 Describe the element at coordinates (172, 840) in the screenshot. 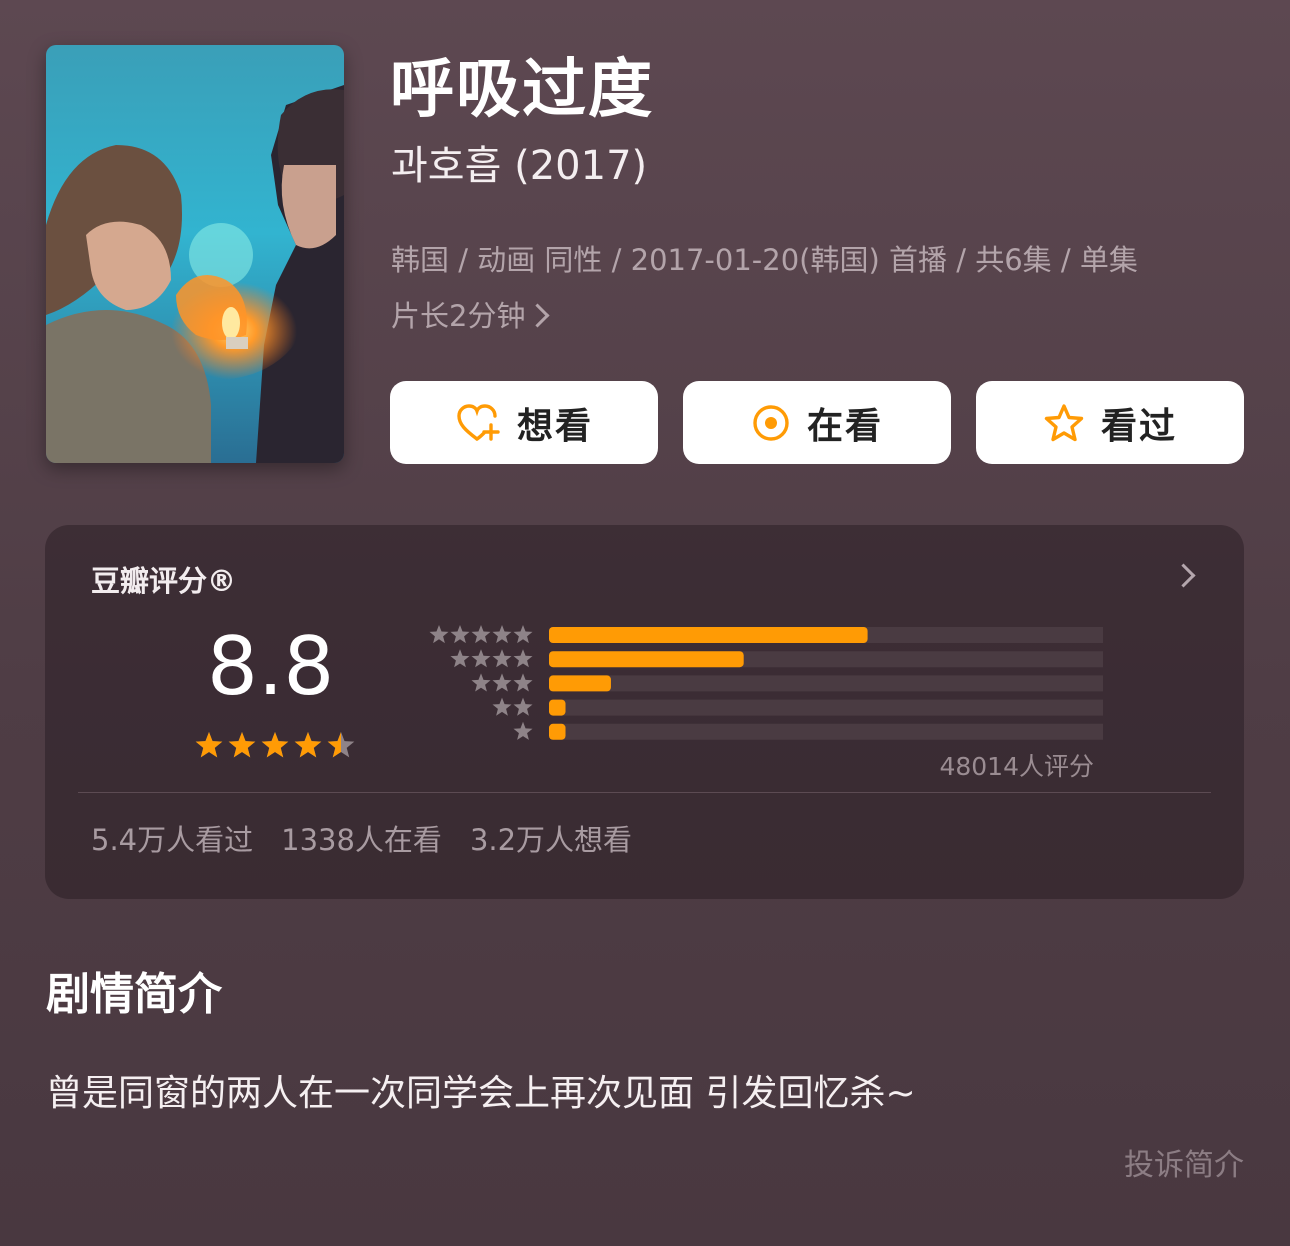

I see `watched-count: 5.4万人看过` at that location.